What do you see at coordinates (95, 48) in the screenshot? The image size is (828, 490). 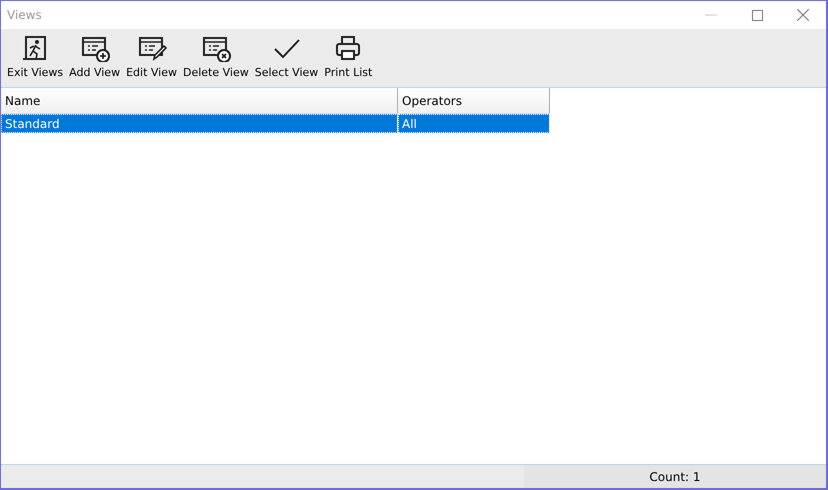 I see `list-add-icon` at bounding box center [95, 48].